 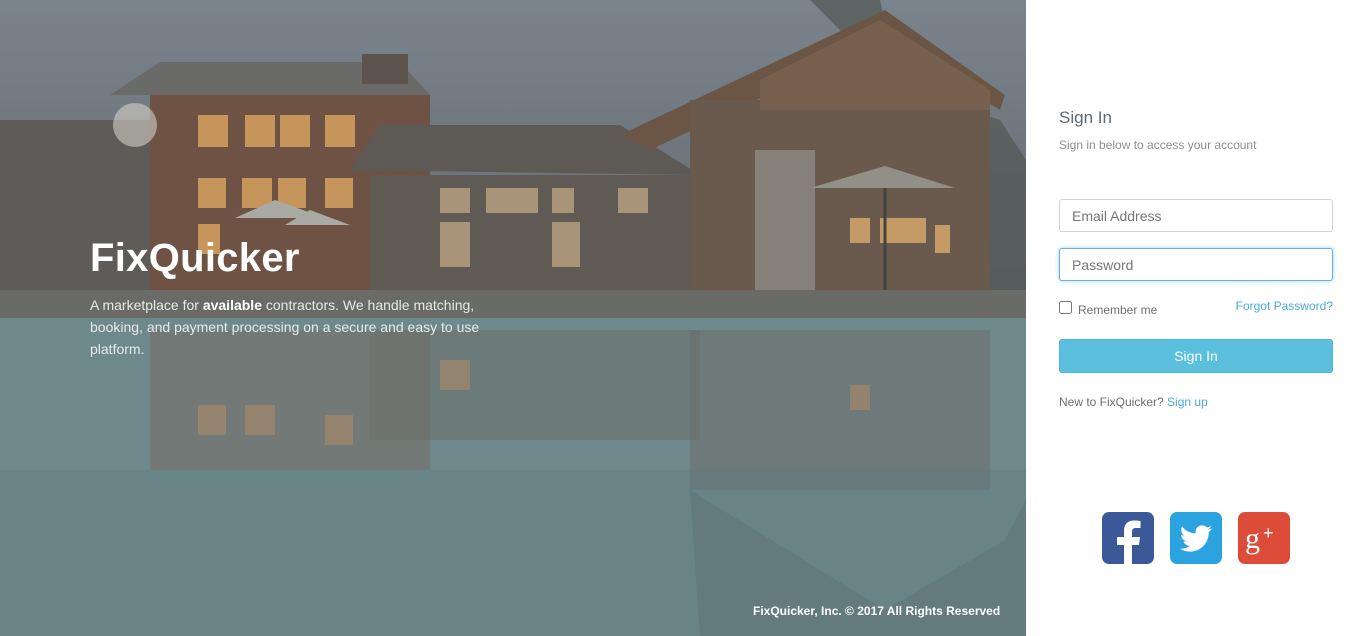 What do you see at coordinates (1065, 307) in the screenshot?
I see `remember-me-checkbox` at bounding box center [1065, 307].